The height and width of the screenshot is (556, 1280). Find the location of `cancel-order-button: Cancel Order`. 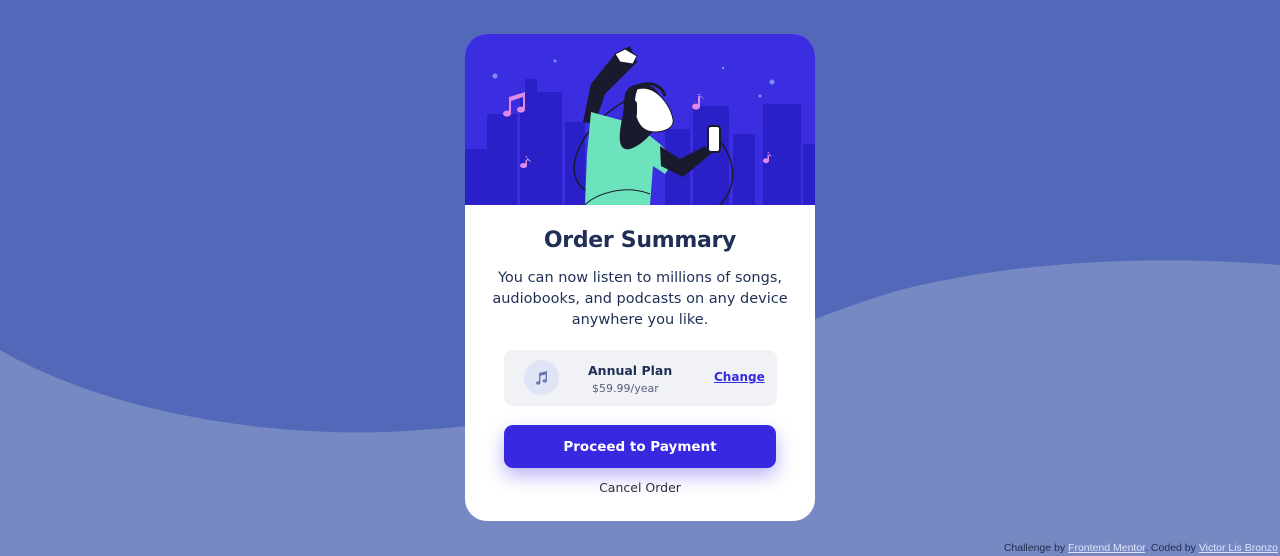

cancel-order-button: Cancel Order is located at coordinates (640, 487).